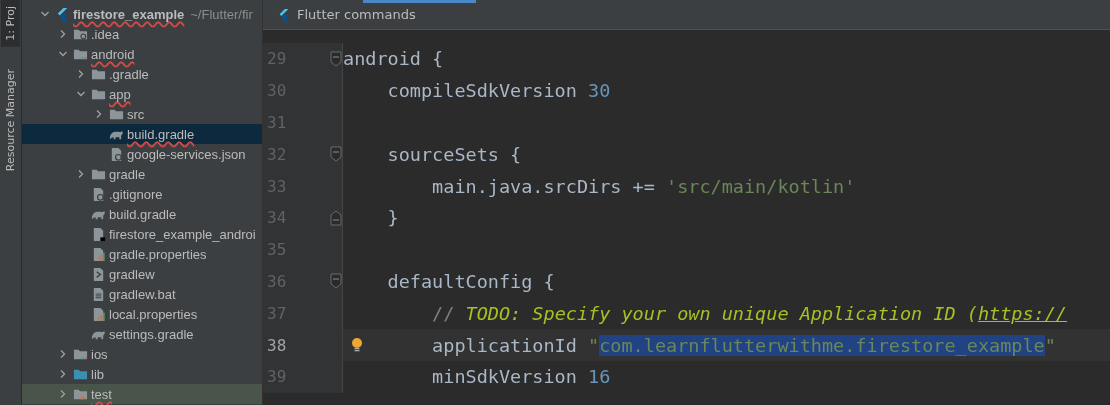 The image size is (1110, 405). What do you see at coordinates (129, 74) in the screenshot?
I see `file-name: .gradle` at bounding box center [129, 74].